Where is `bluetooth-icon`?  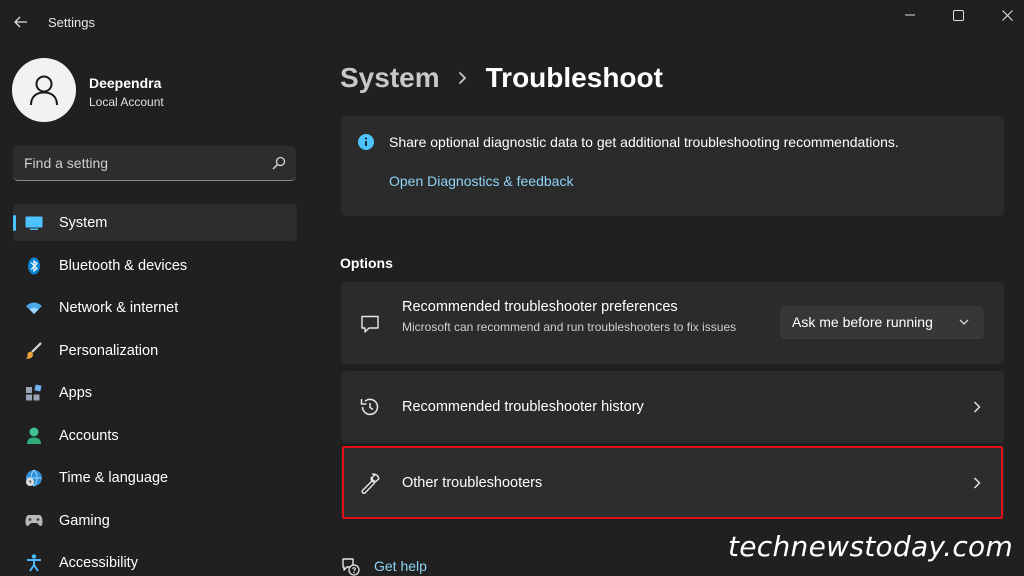
bluetooth-icon is located at coordinates (34, 266).